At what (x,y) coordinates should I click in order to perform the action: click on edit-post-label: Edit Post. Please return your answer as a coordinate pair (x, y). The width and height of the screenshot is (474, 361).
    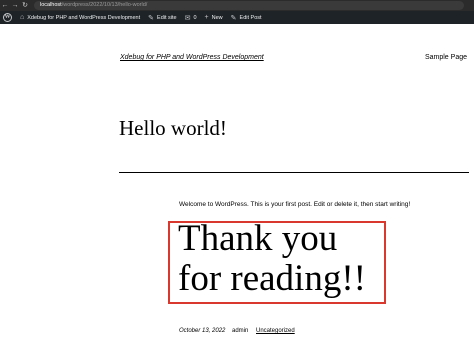
    Looking at the image, I should click on (250, 17).